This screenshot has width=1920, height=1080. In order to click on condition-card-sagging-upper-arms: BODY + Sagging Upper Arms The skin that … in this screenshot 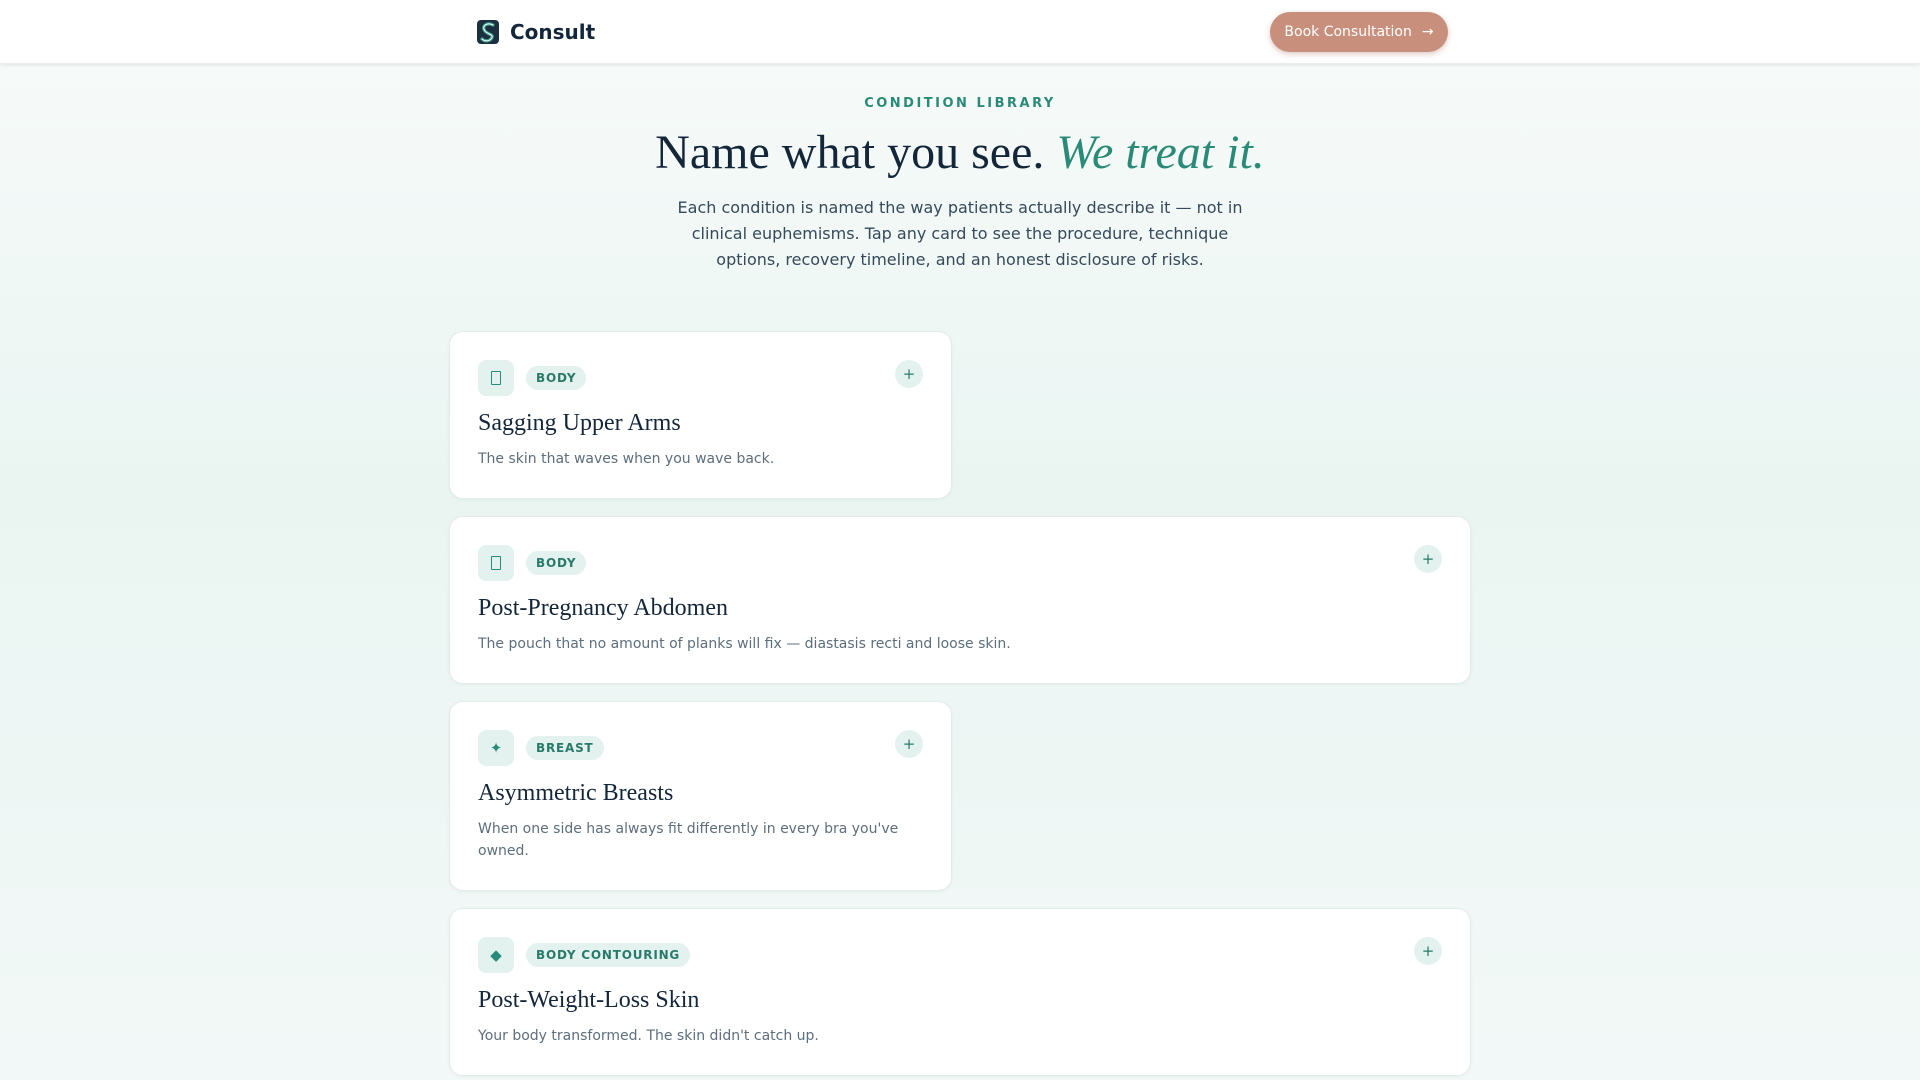, I will do `click(700, 415)`.